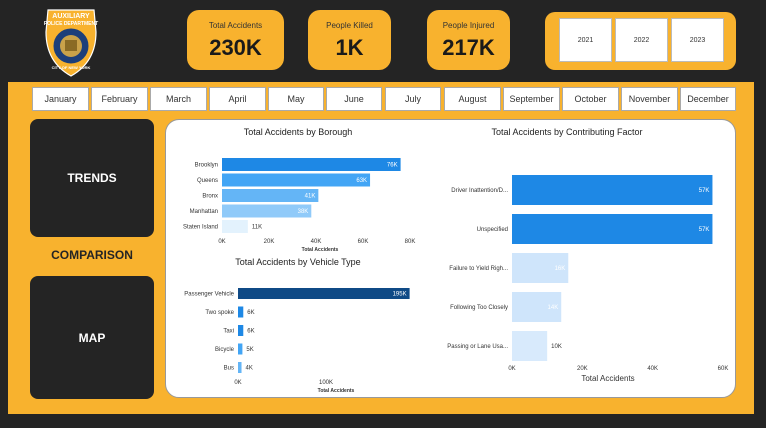 The width and height of the screenshot is (766, 428). What do you see at coordinates (235, 25) in the screenshot?
I see `kpi-label: Total Accidents` at bounding box center [235, 25].